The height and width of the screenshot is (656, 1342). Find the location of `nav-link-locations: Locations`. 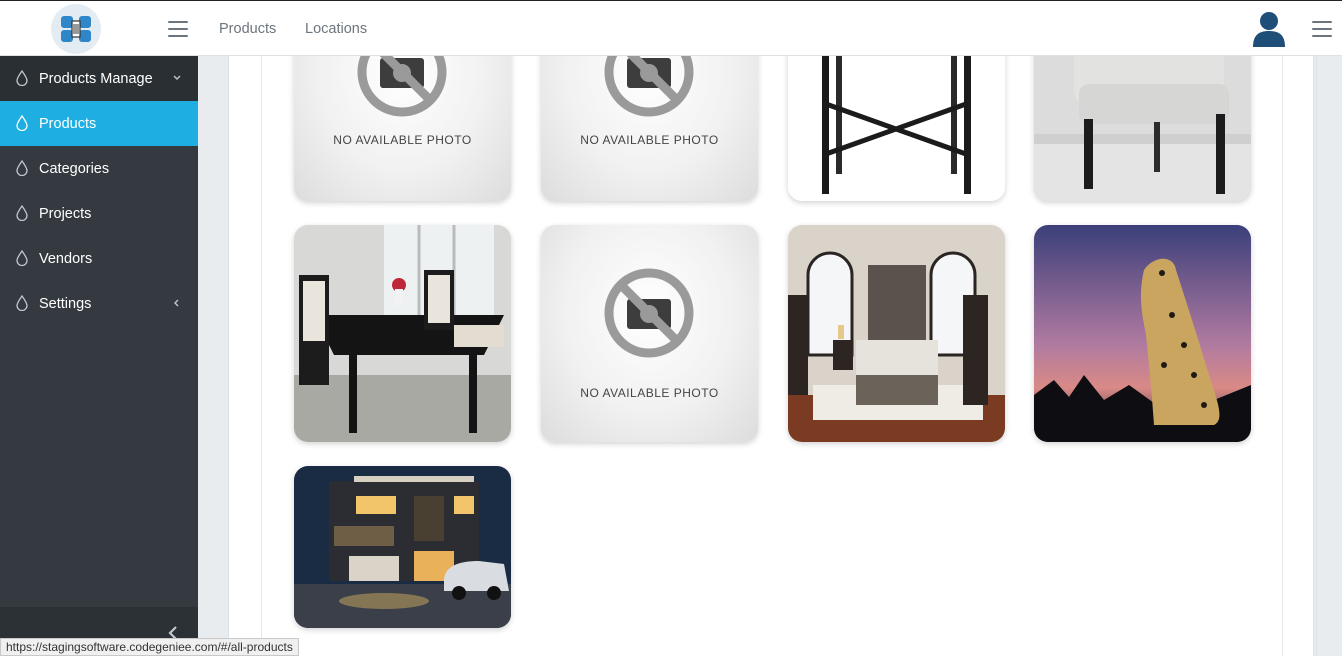

nav-link-locations: Locations is located at coordinates (336, 29).